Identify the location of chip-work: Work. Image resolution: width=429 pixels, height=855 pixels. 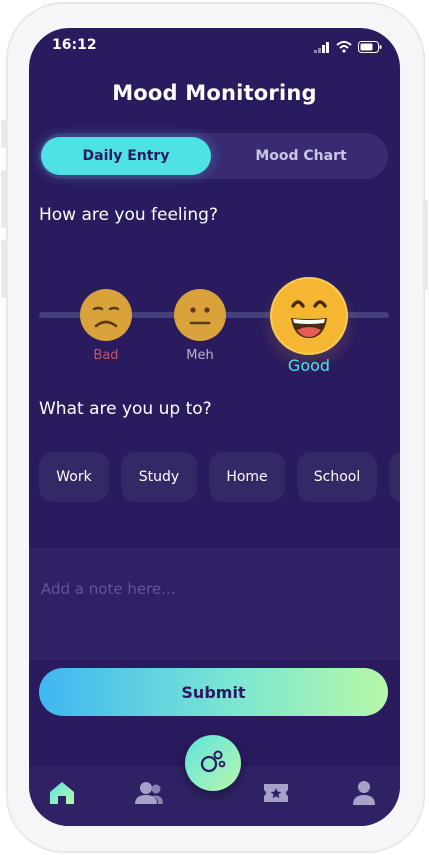
(74, 477).